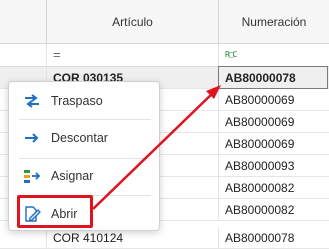  What do you see at coordinates (273, 77) in the screenshot?
I see `focused-cell-outline` at bounding box center [273, 77].